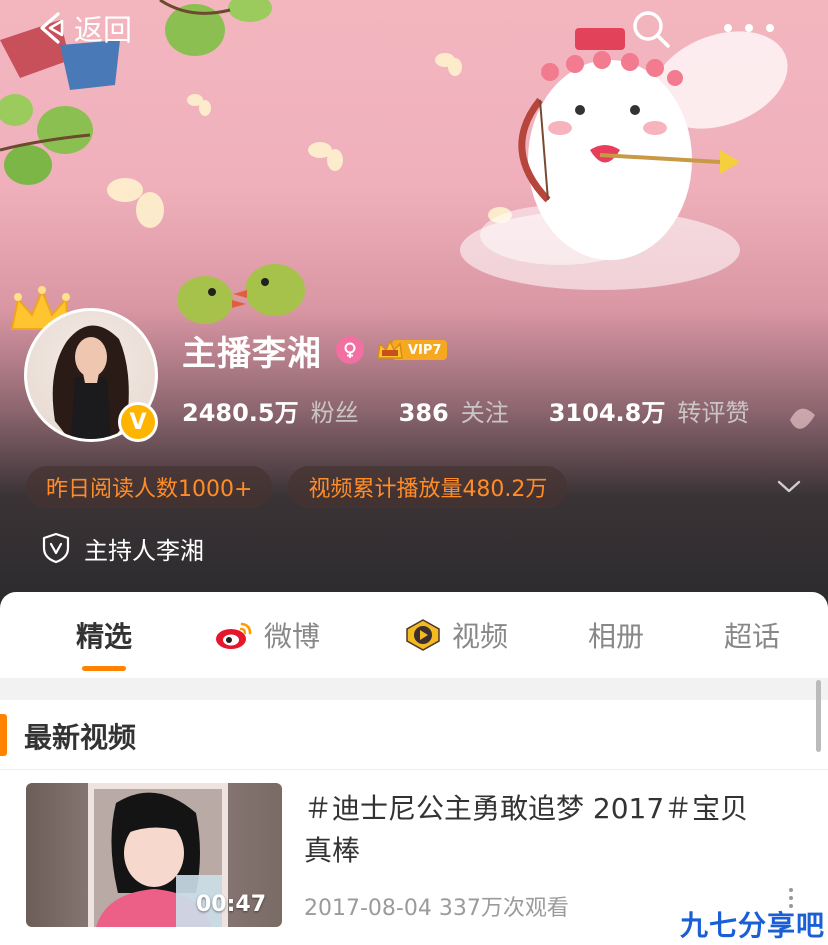  I want to click on profile-tabs: 精选 微博 视频 相册 超话, so click(414, 635).